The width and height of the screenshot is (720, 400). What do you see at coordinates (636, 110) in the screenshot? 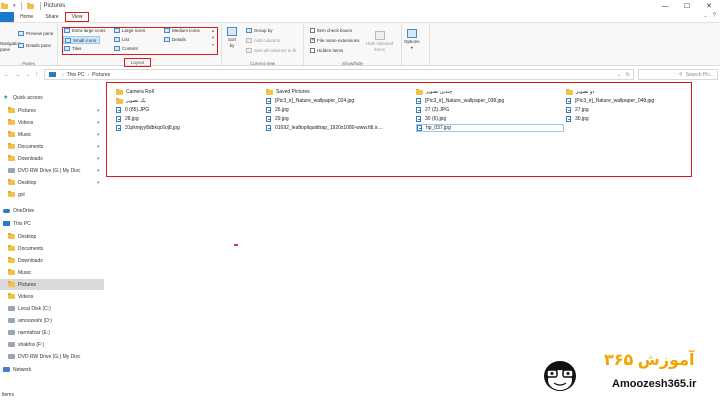
I see `file-item: 27.jpg` at bounding box center [636, 110].